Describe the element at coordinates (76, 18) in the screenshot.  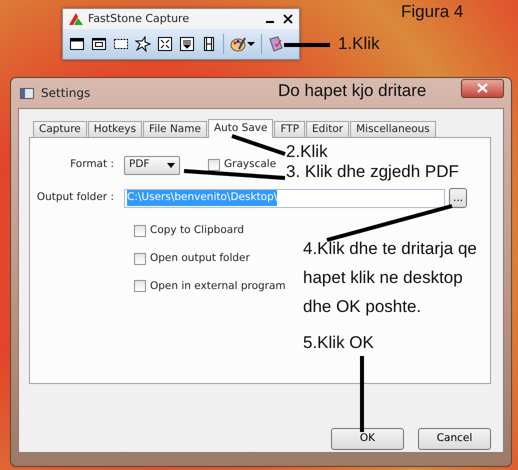
I see `logo-icon` at that location.